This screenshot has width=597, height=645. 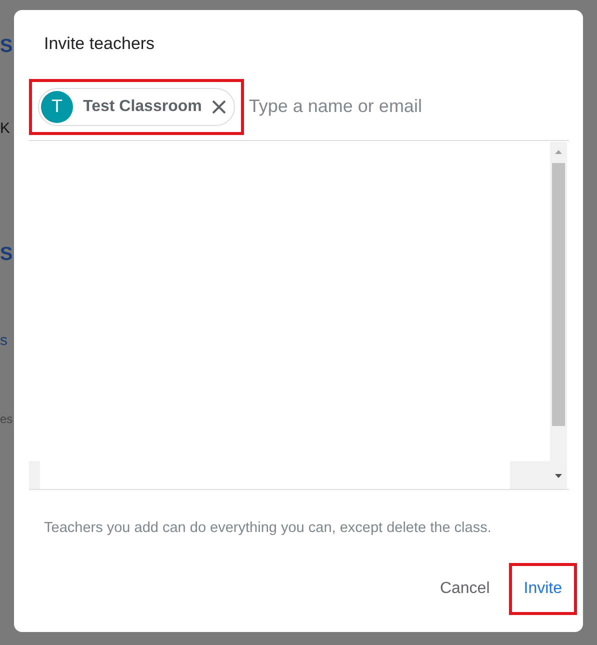 I want to click on cancel-button: Cancel, so click(x=465, y=589).